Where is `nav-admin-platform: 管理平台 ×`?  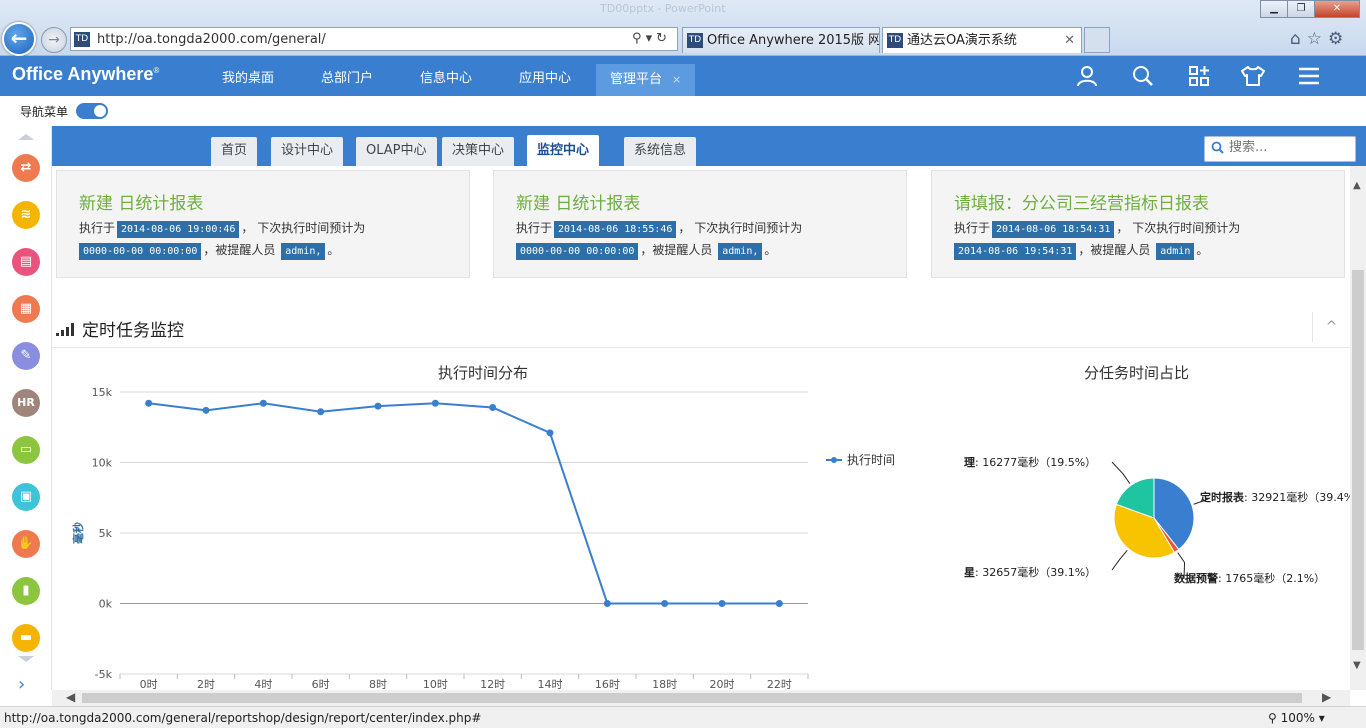 nav-admin-platform: 管理平台 × is located at coordinates (646, 80).